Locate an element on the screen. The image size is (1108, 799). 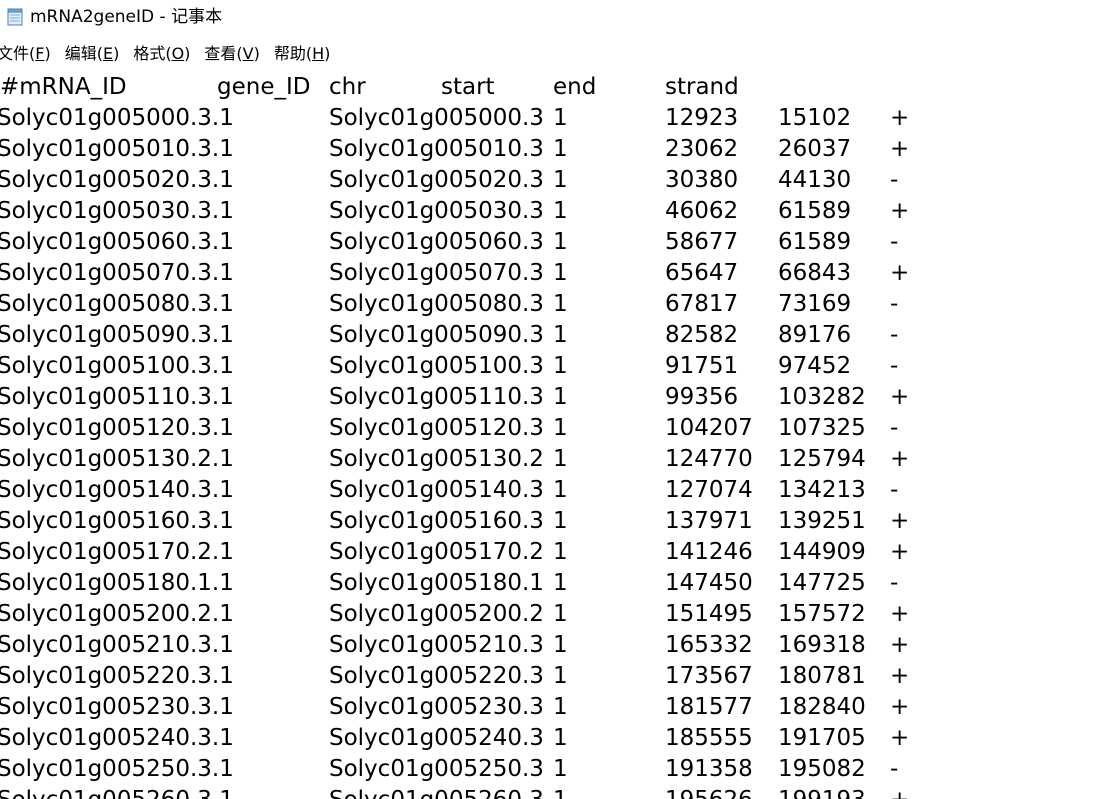
cell-start: 173567 is located at coordinates (709, 676).